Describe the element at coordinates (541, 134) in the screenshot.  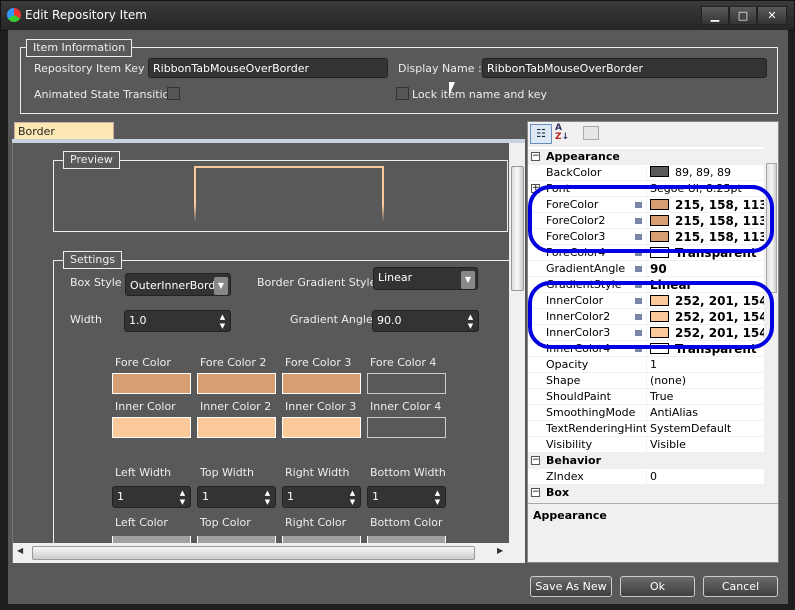
I see `categorized-view-icon: ☷` at that location.